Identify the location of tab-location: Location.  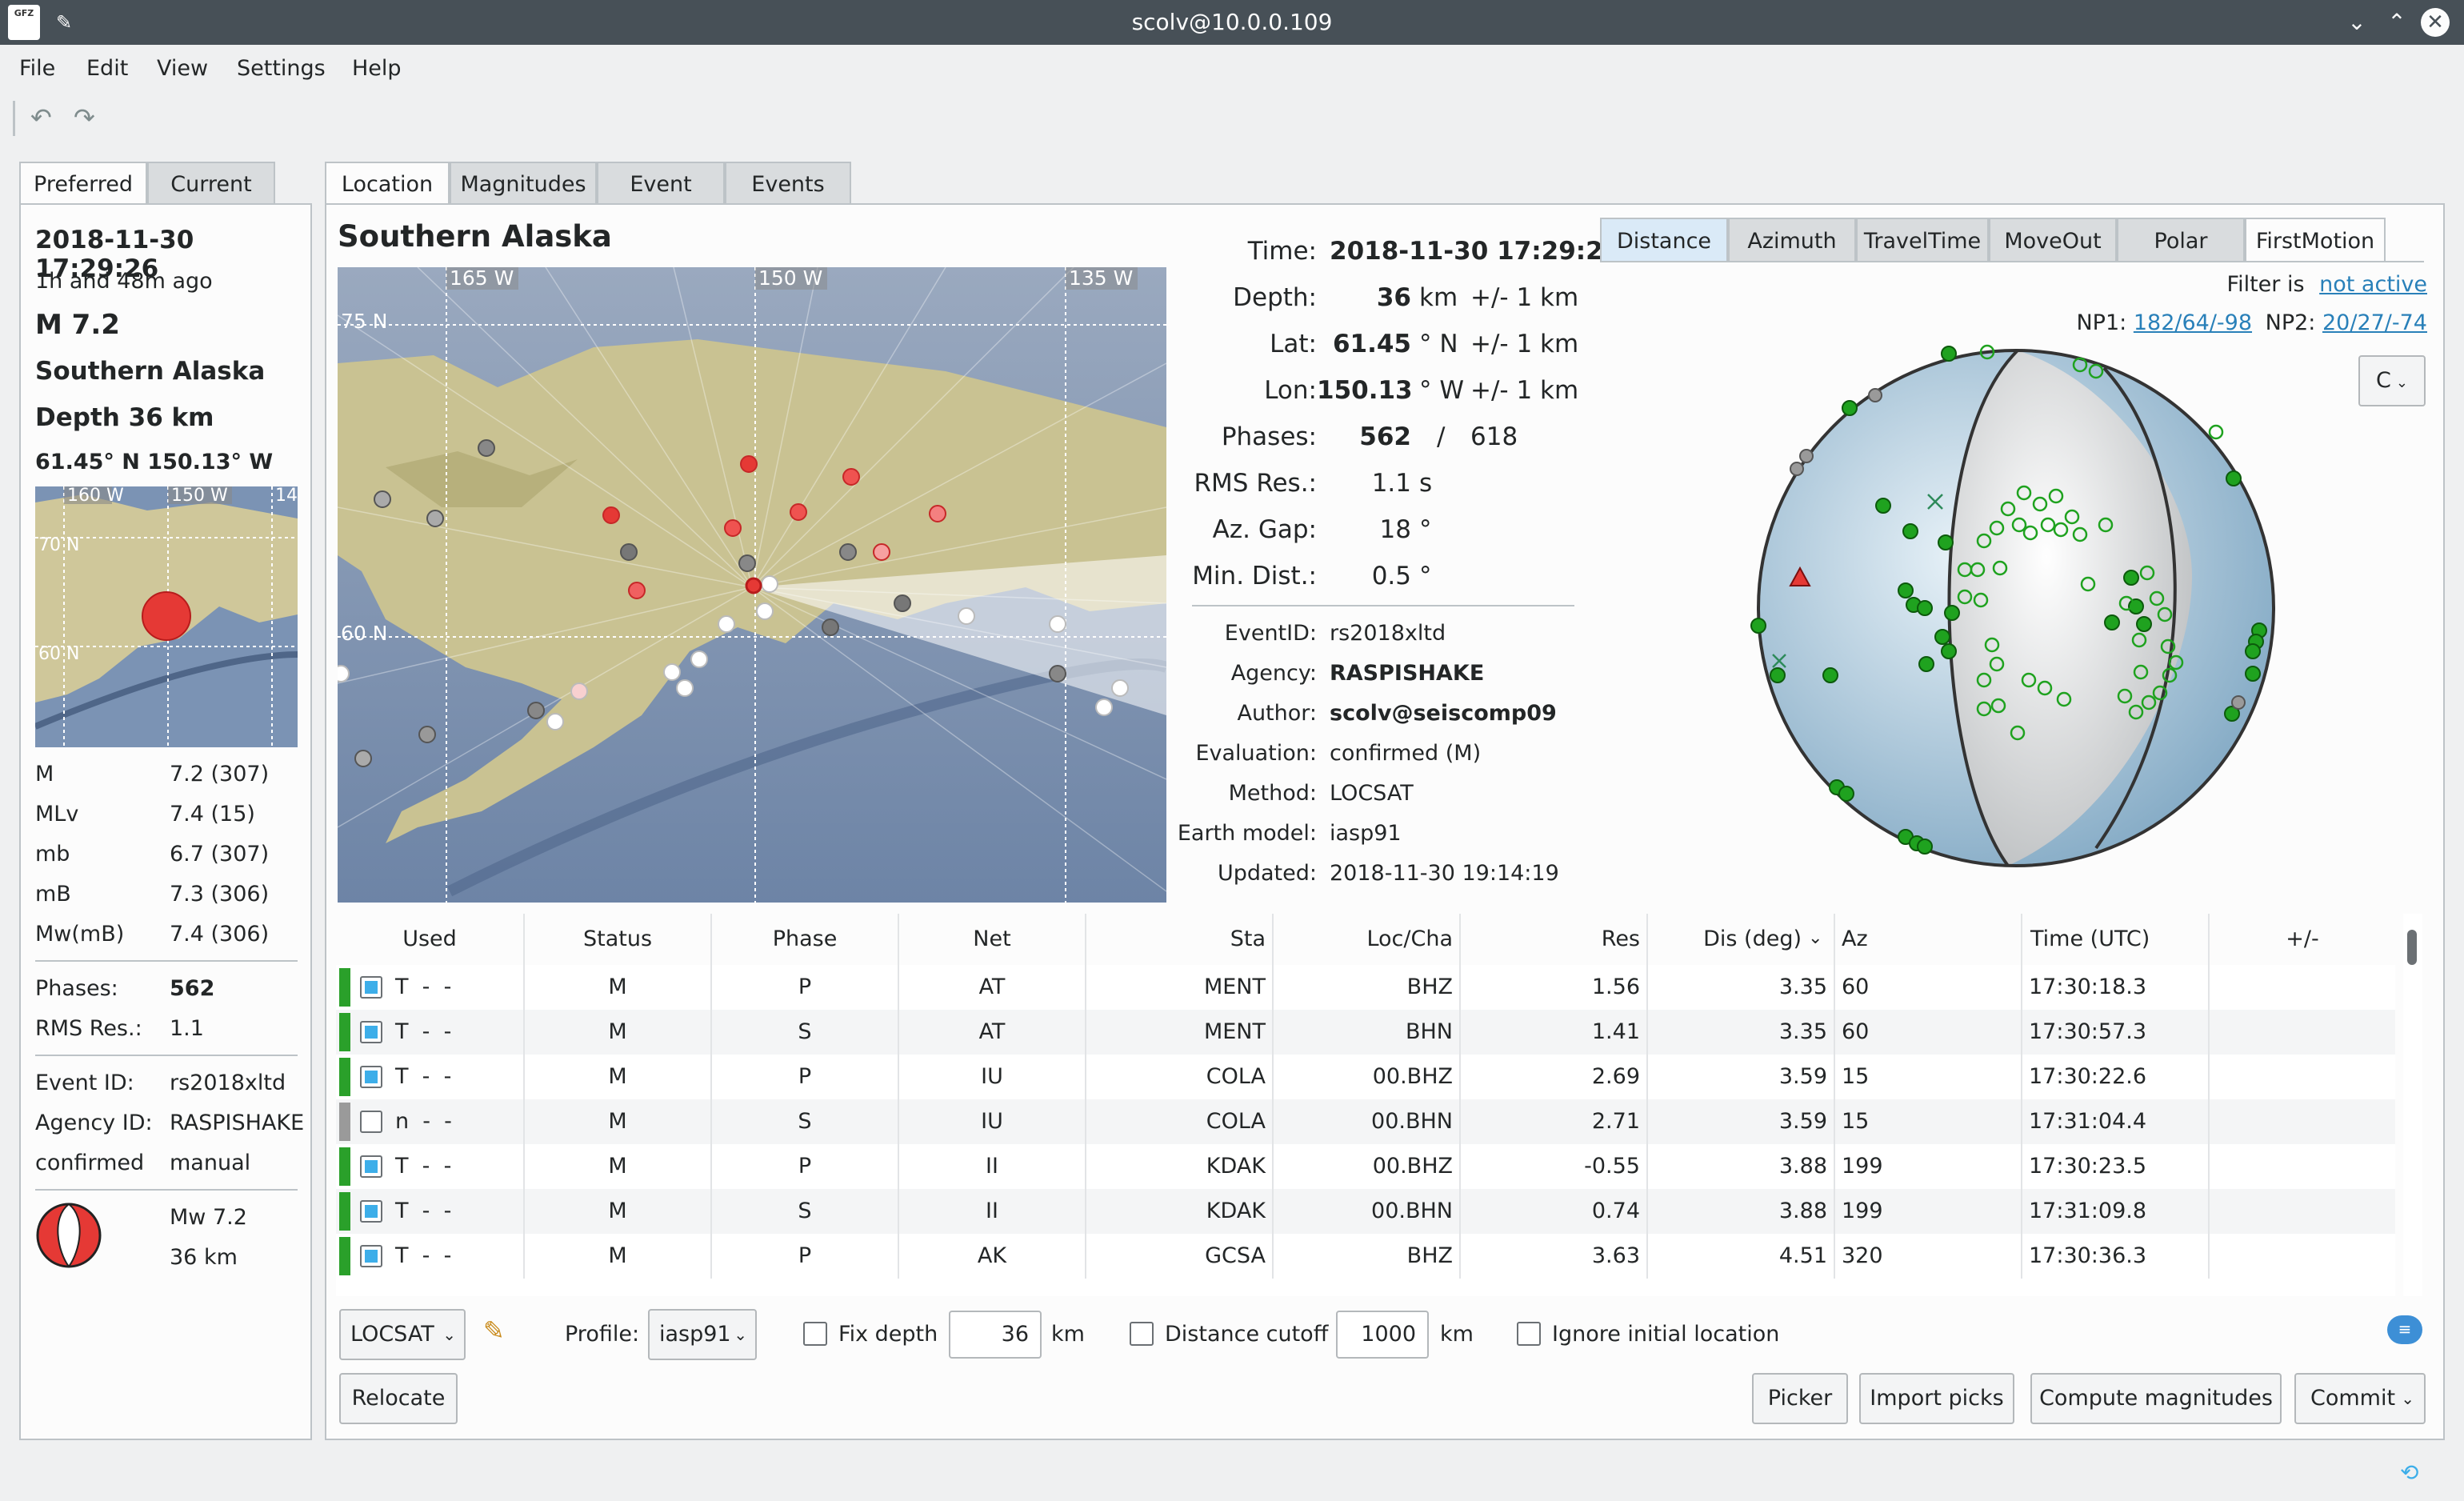
(387, 183).